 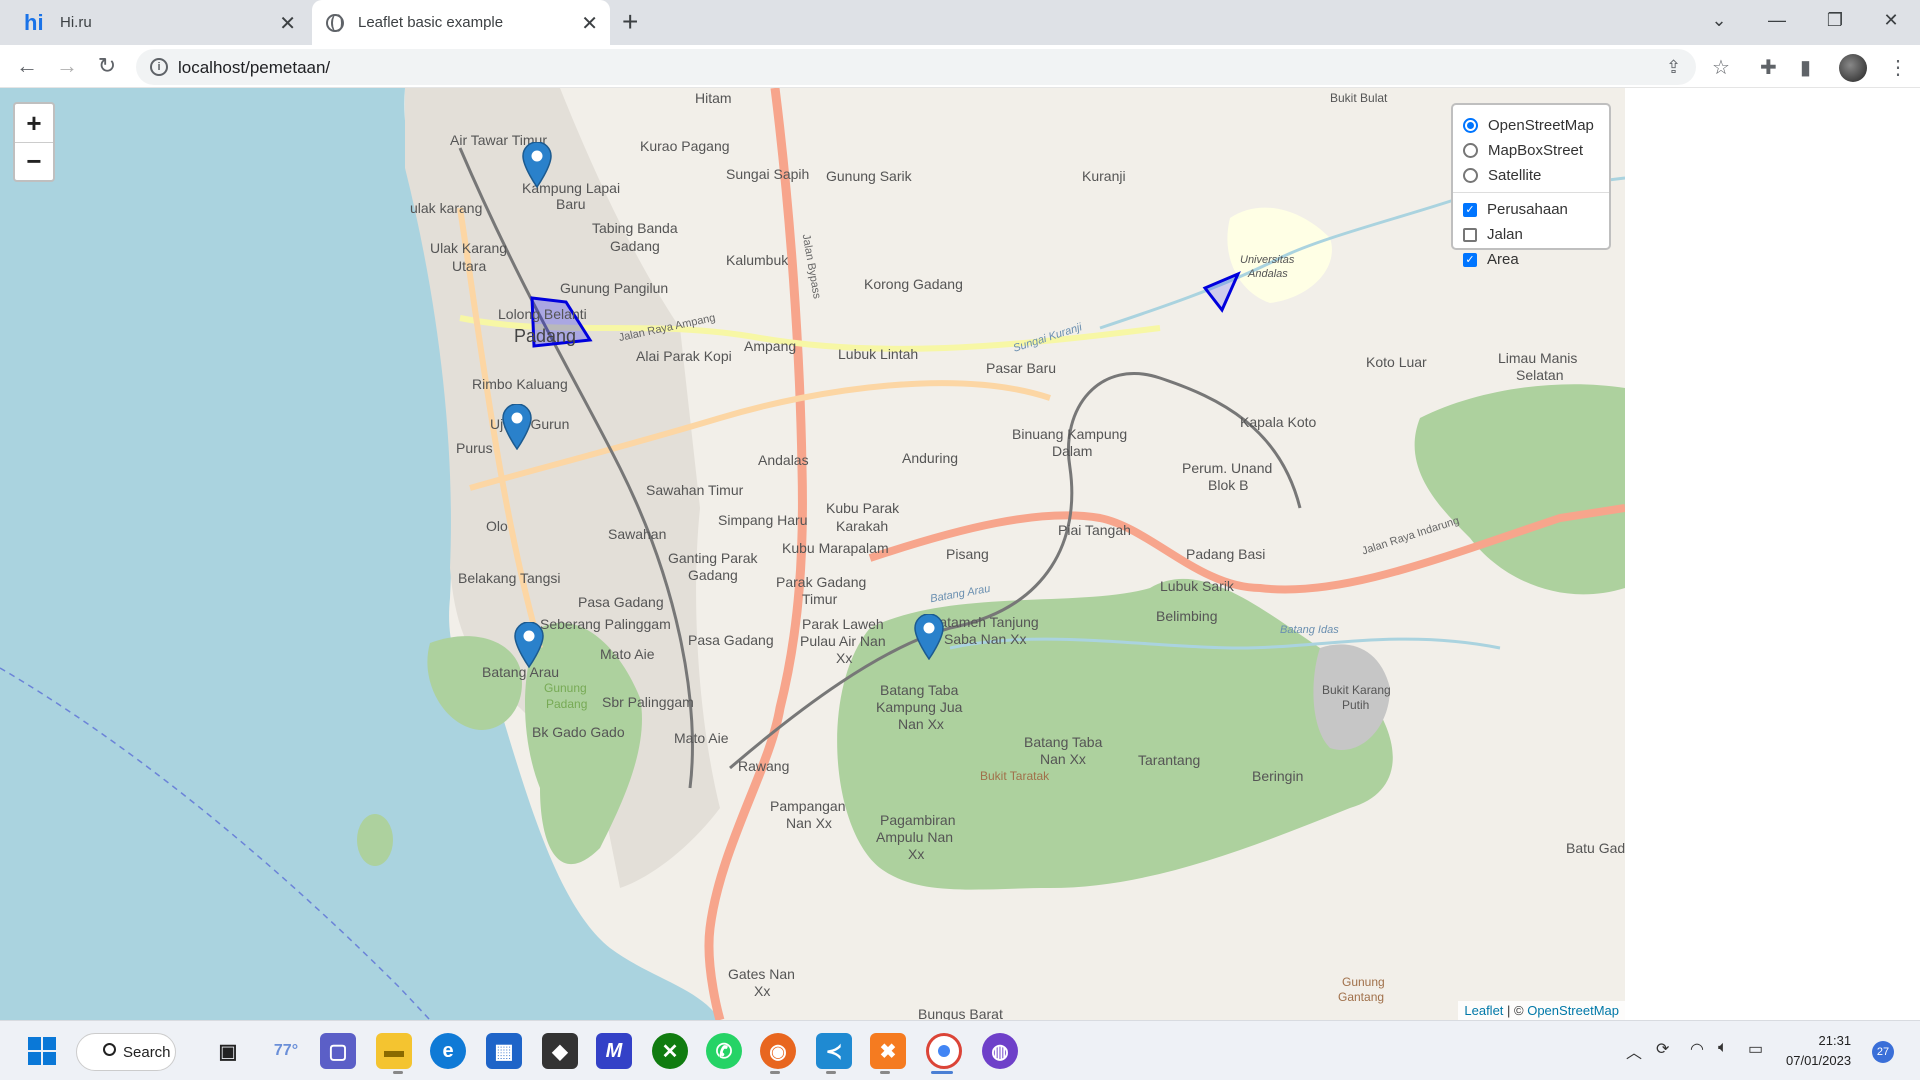 What do you see at coordinates (1721, 67) in the screenshot?
I see `bookmark-star-icon: ☆` at bounding box center [1721, 67].